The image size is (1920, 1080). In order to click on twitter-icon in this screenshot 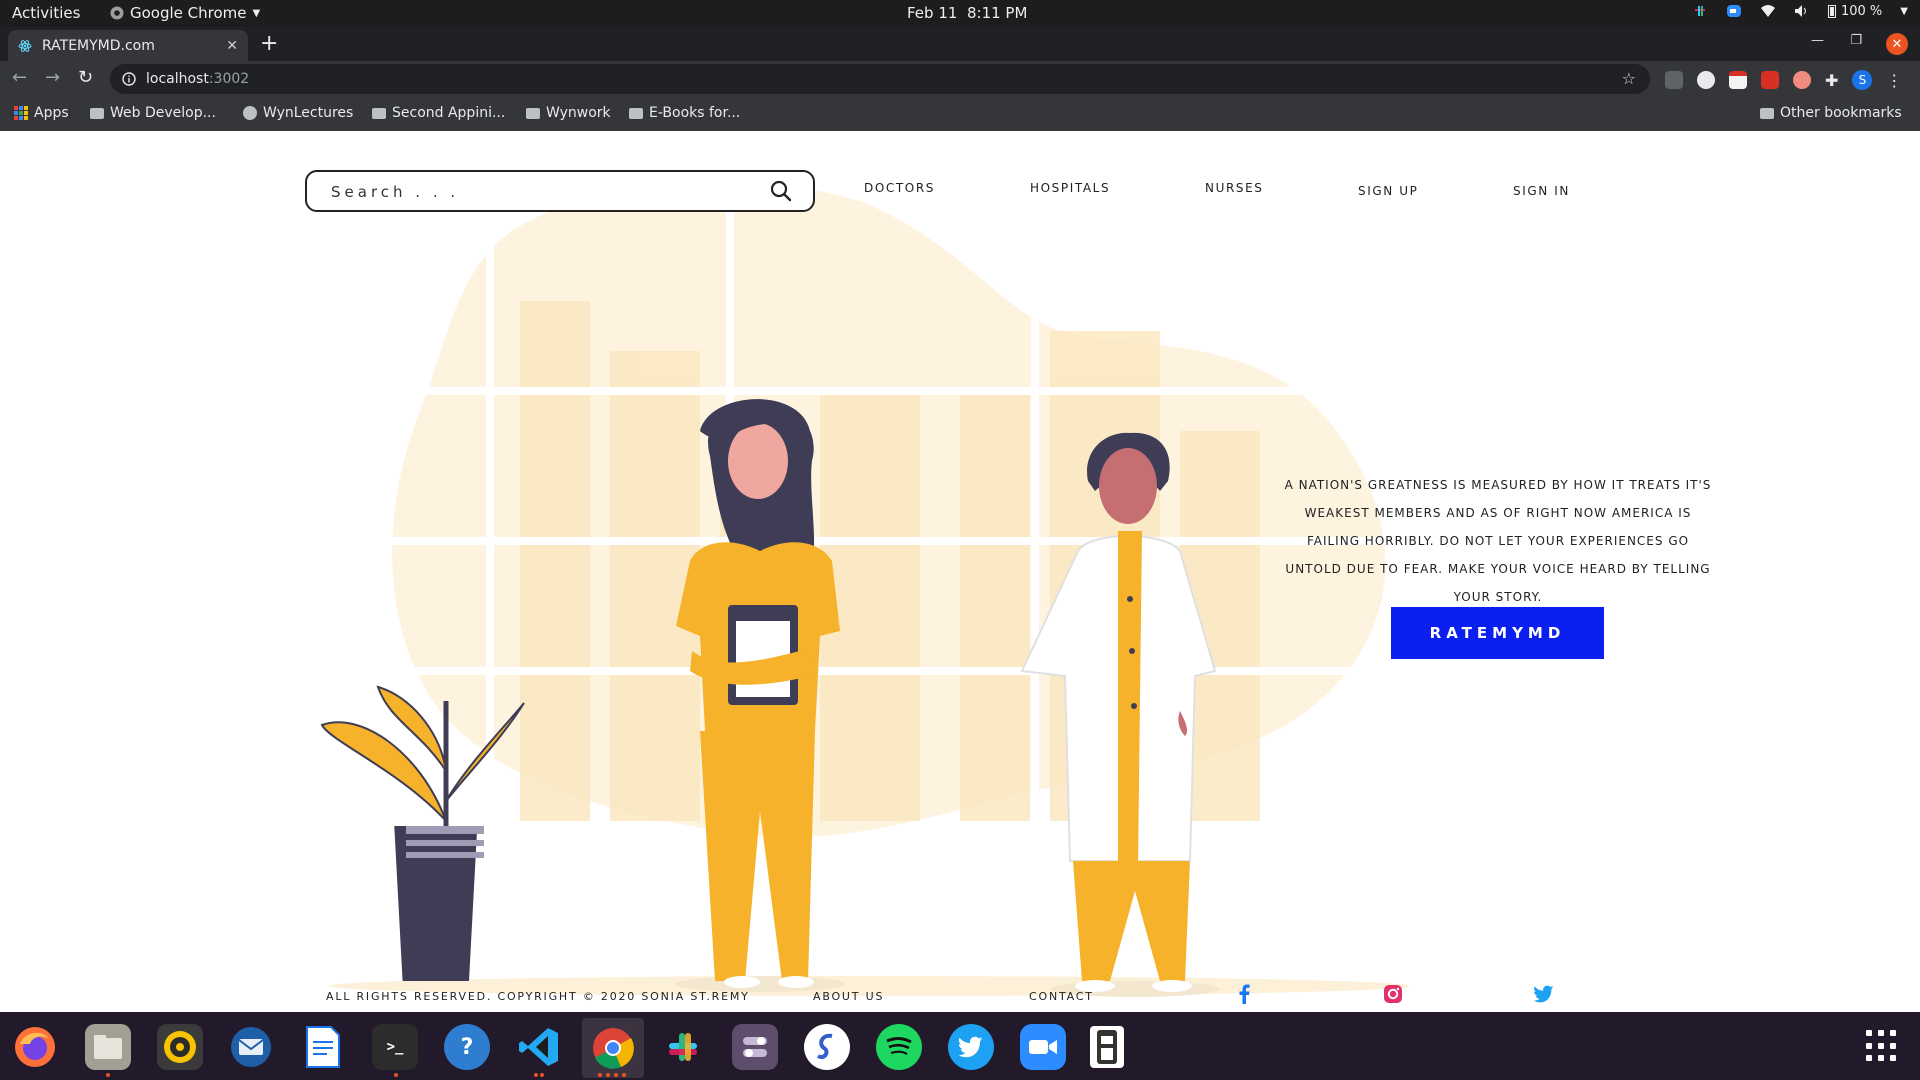, I will do `click(1544, 994)`.